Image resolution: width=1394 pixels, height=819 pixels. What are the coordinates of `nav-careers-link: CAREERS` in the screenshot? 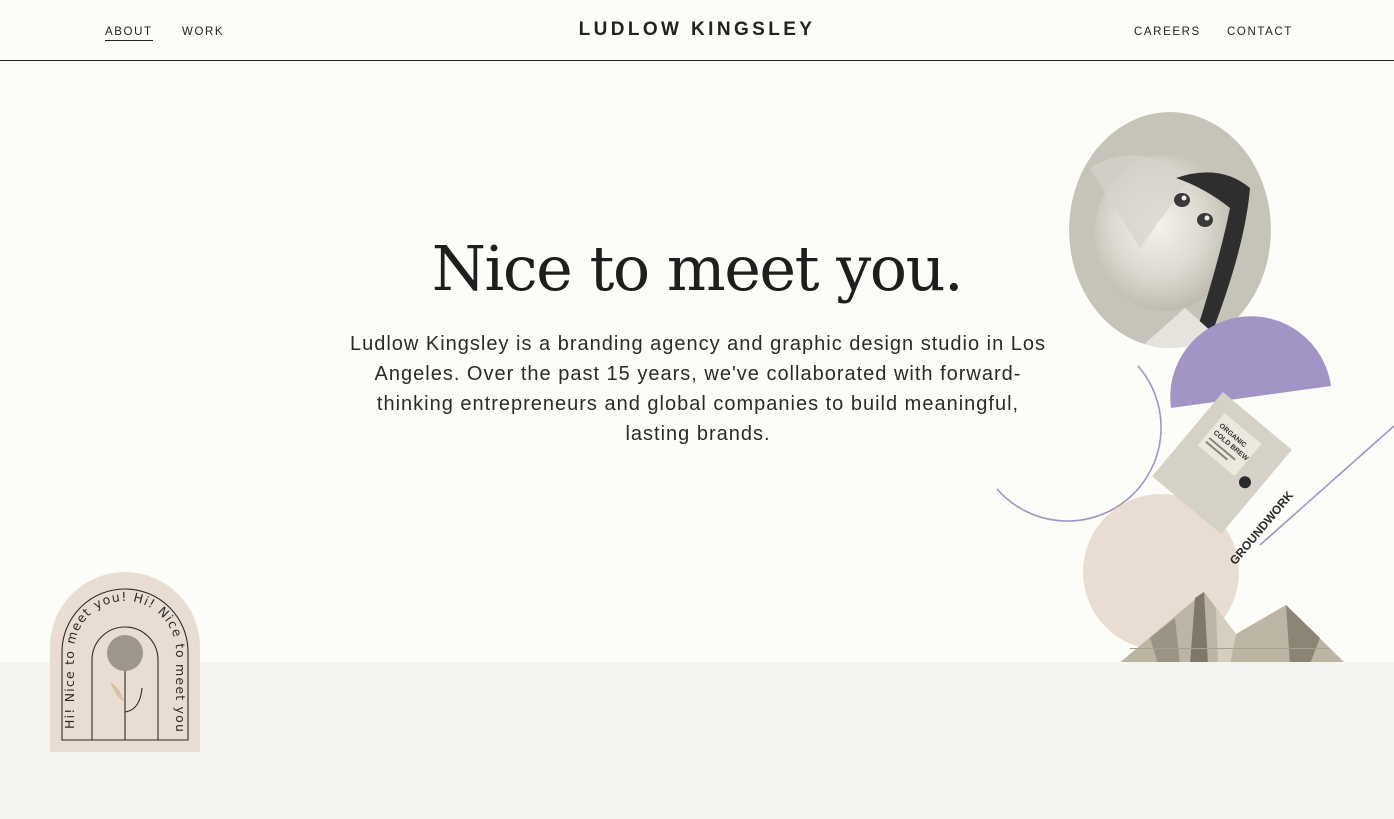 It's located at (1167, 32).